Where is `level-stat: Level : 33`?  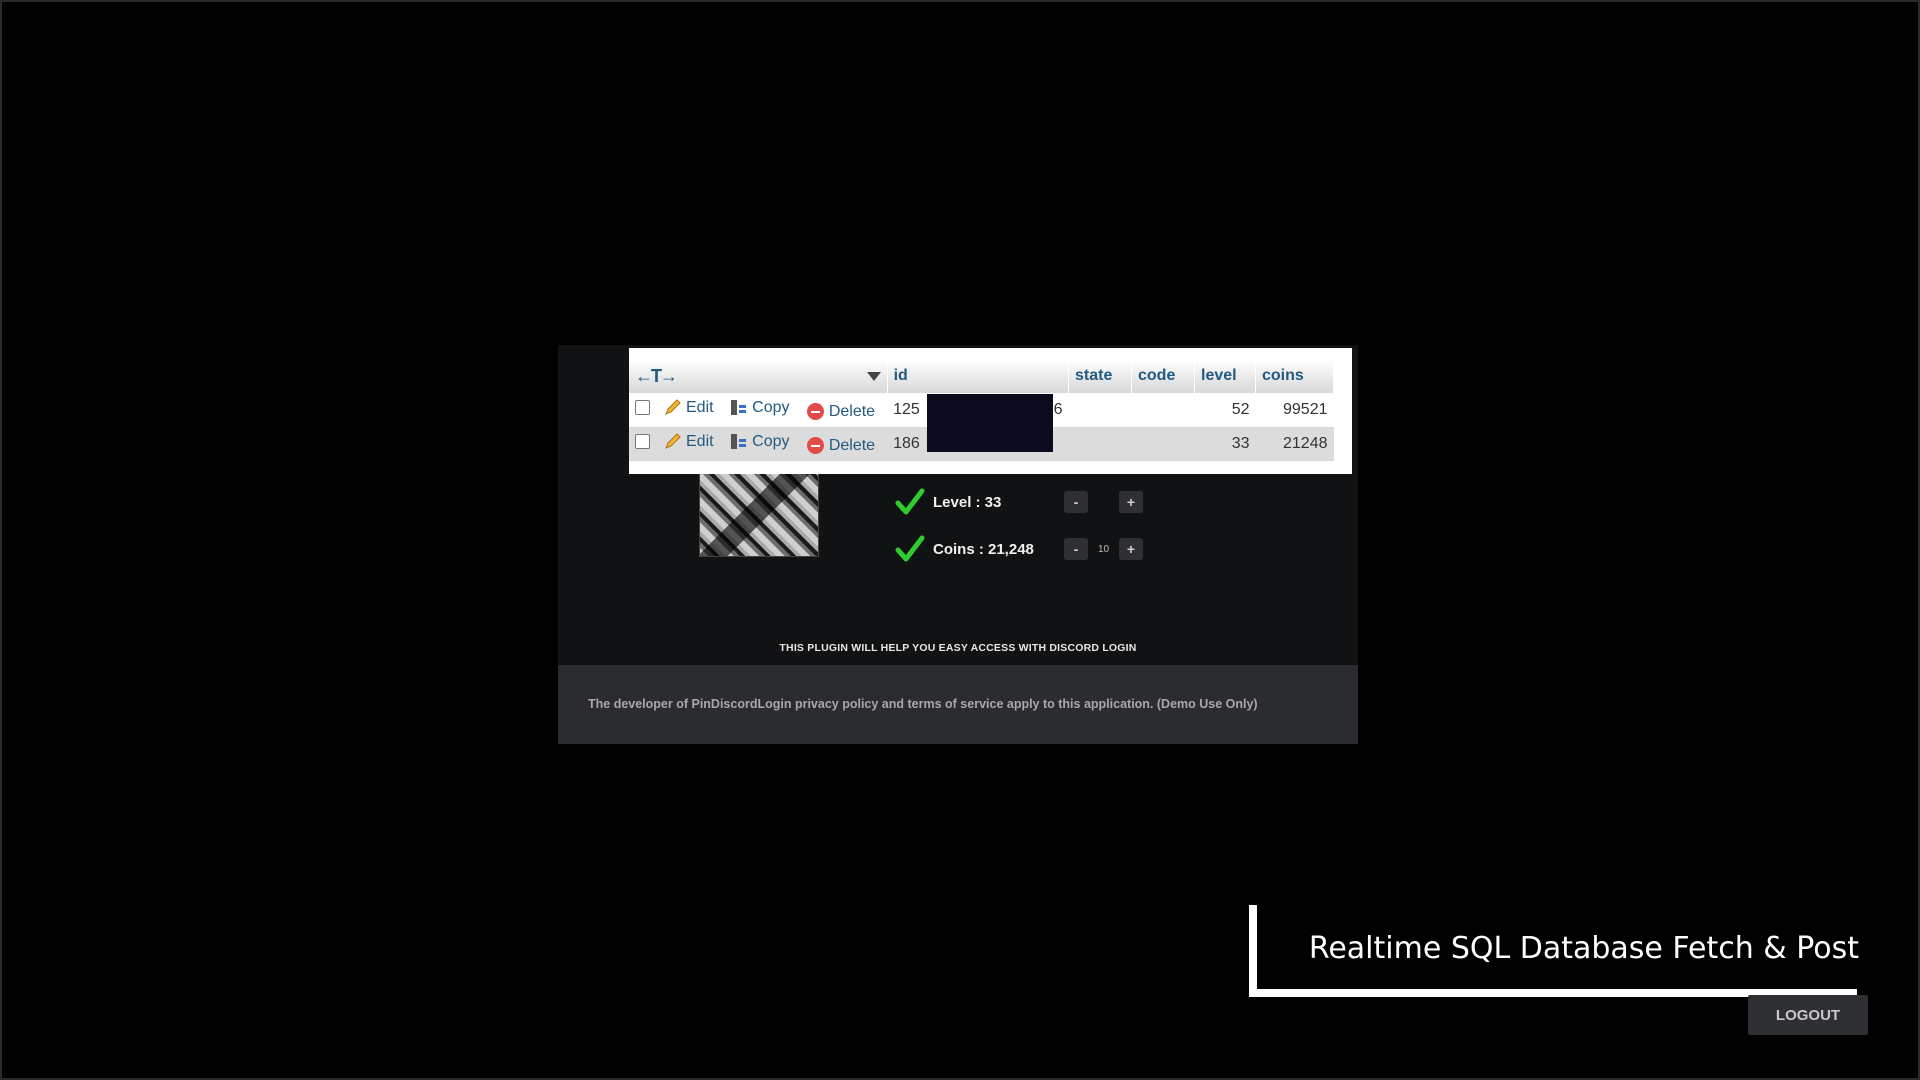
level-stat: Level : 33 is located at coordinates (948, 502).